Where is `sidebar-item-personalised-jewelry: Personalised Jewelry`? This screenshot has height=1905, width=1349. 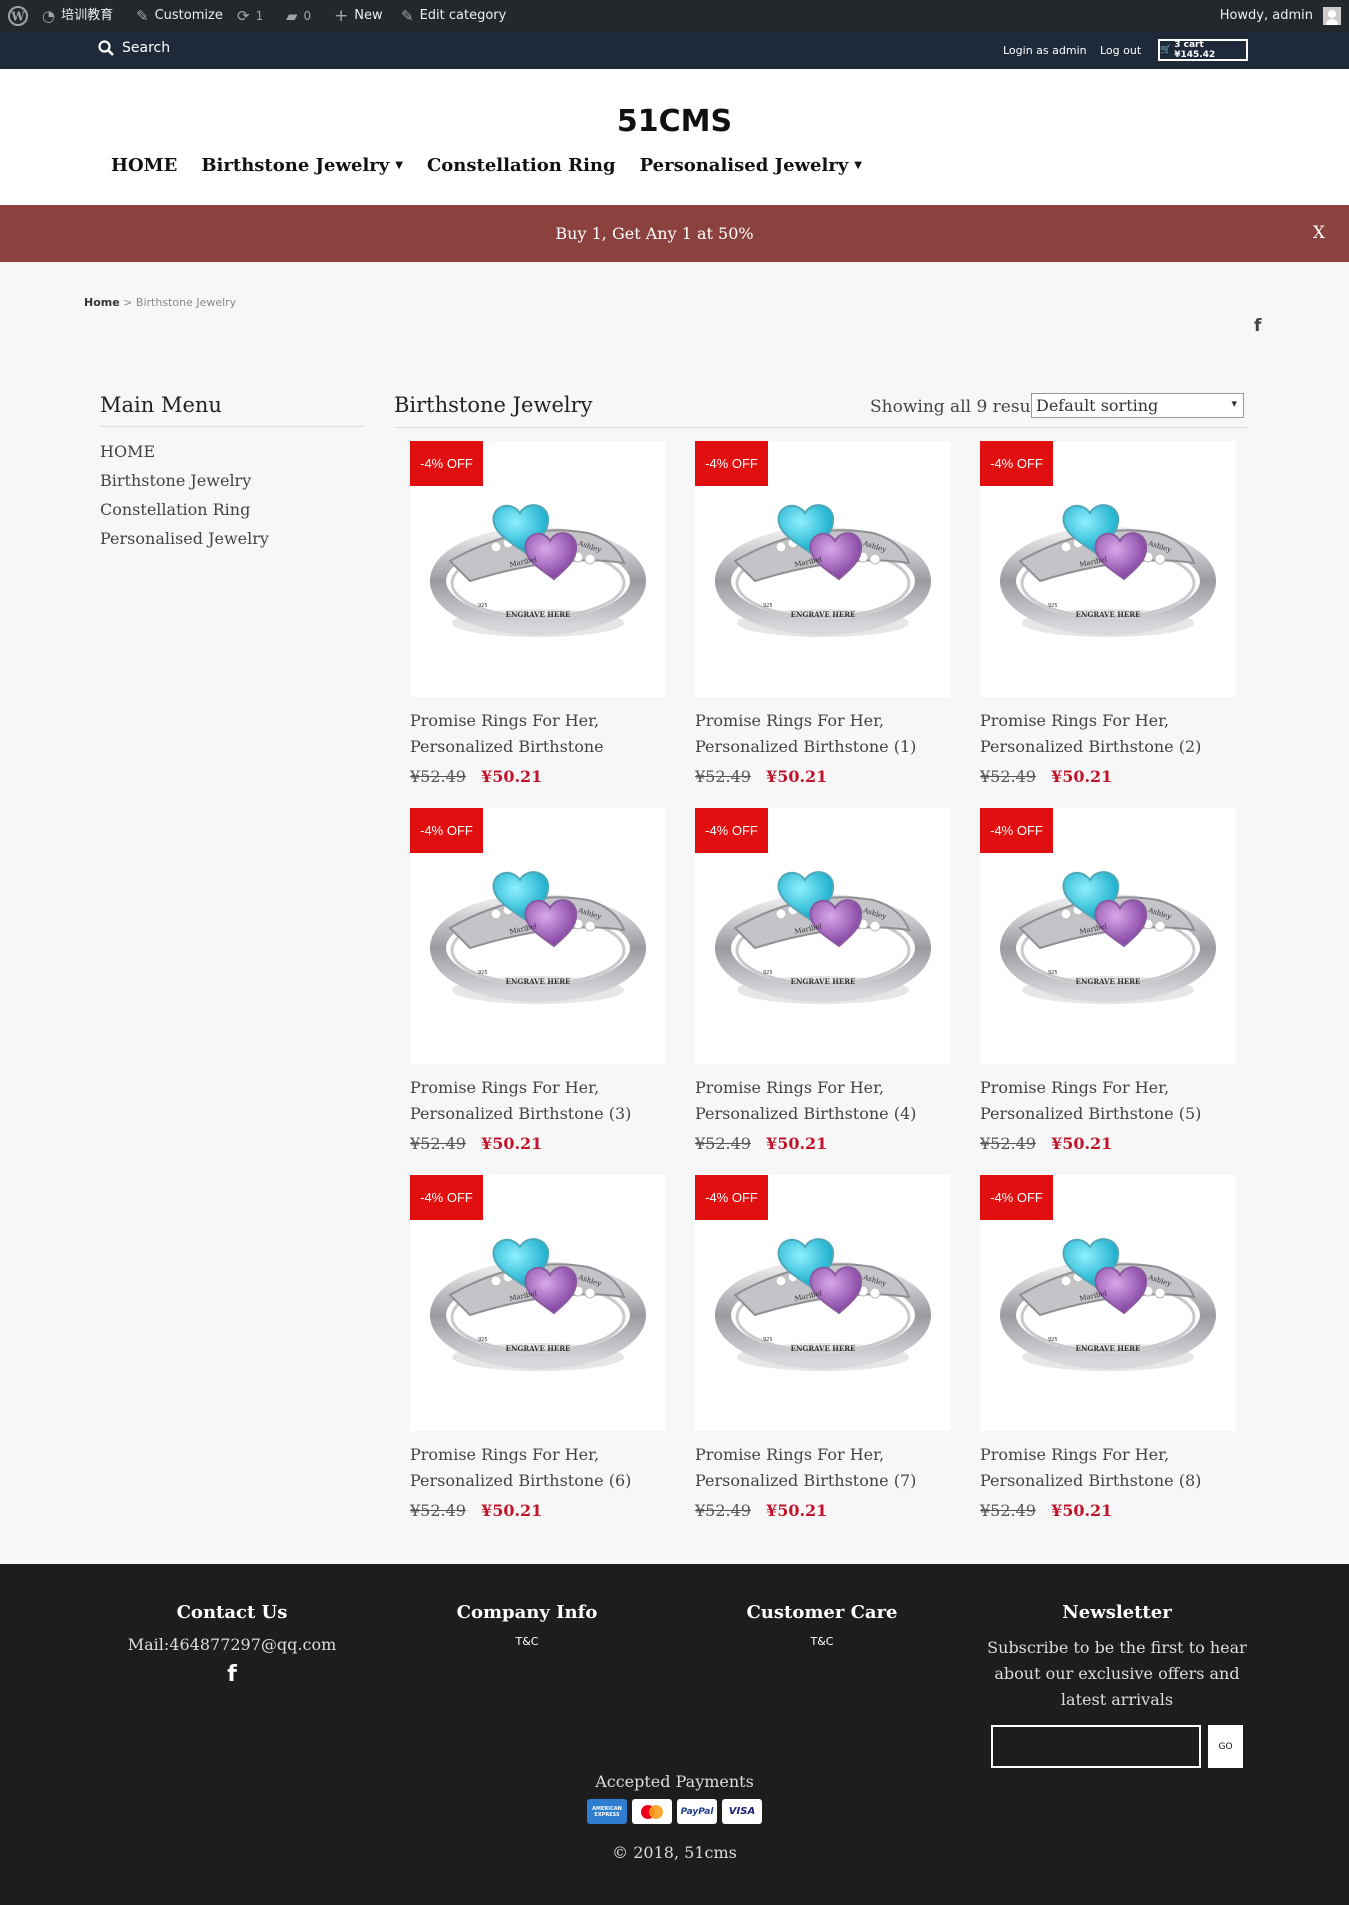 sidebar-item-personalised-jewelry: Personalised Jewelry is located at coordinates (232, 538).